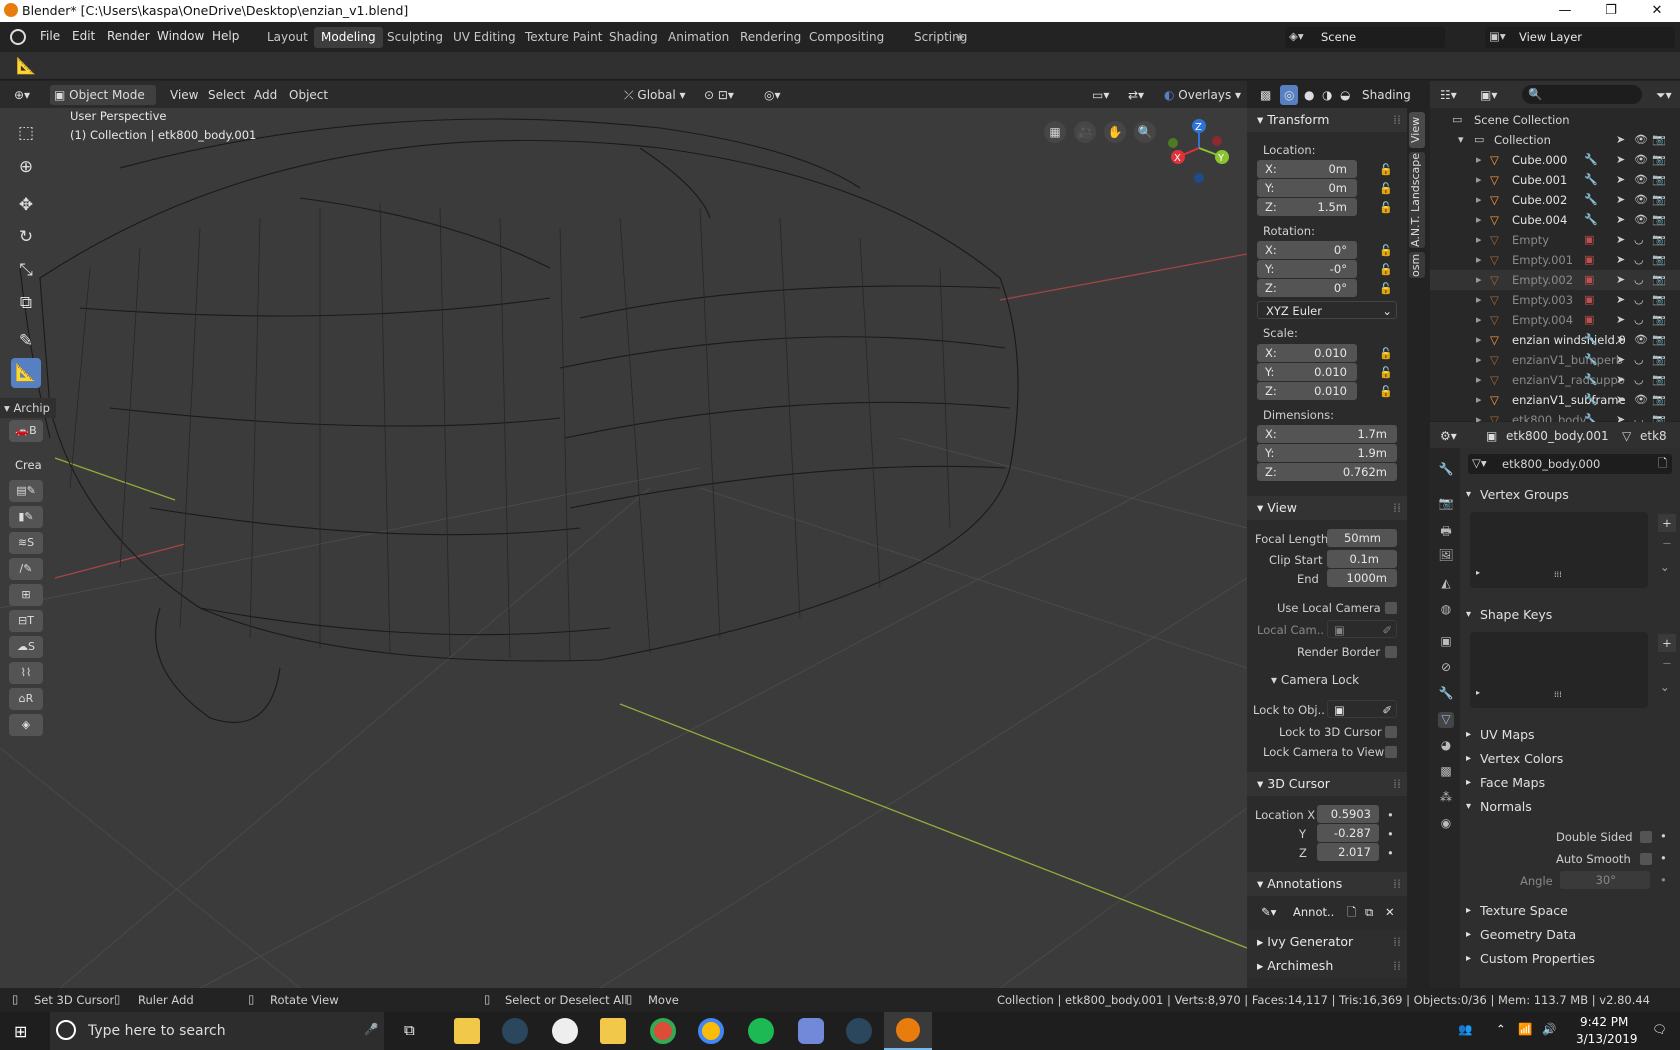  What do you see at coordinates (128, 36) in the screenshot?
I see `menu-render: Render` at bounding box center [128, 36].